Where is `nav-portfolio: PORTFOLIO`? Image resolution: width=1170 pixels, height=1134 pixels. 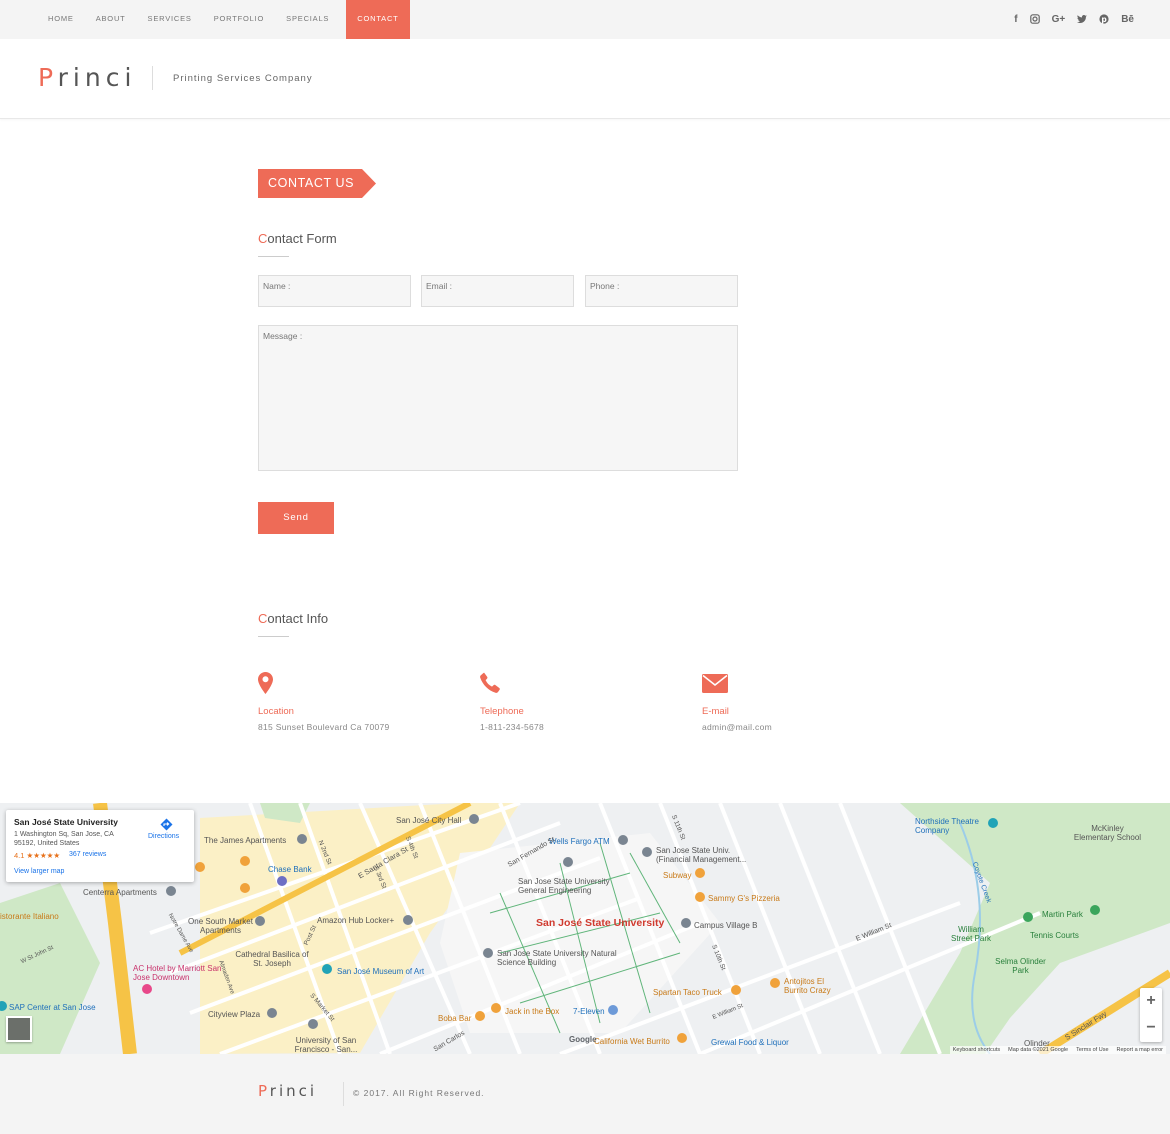 nav-portfolio: PORTFOLIO is located at coordinates (239, 19).